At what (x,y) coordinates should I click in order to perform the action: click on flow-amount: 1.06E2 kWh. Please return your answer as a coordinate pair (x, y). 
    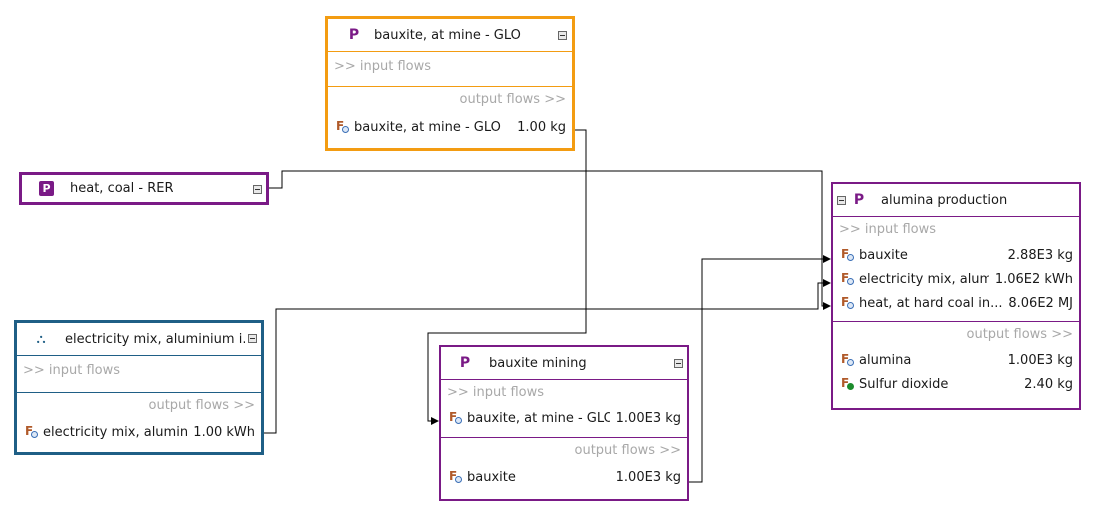
    Looking at the image, I should click on (1033, 279).